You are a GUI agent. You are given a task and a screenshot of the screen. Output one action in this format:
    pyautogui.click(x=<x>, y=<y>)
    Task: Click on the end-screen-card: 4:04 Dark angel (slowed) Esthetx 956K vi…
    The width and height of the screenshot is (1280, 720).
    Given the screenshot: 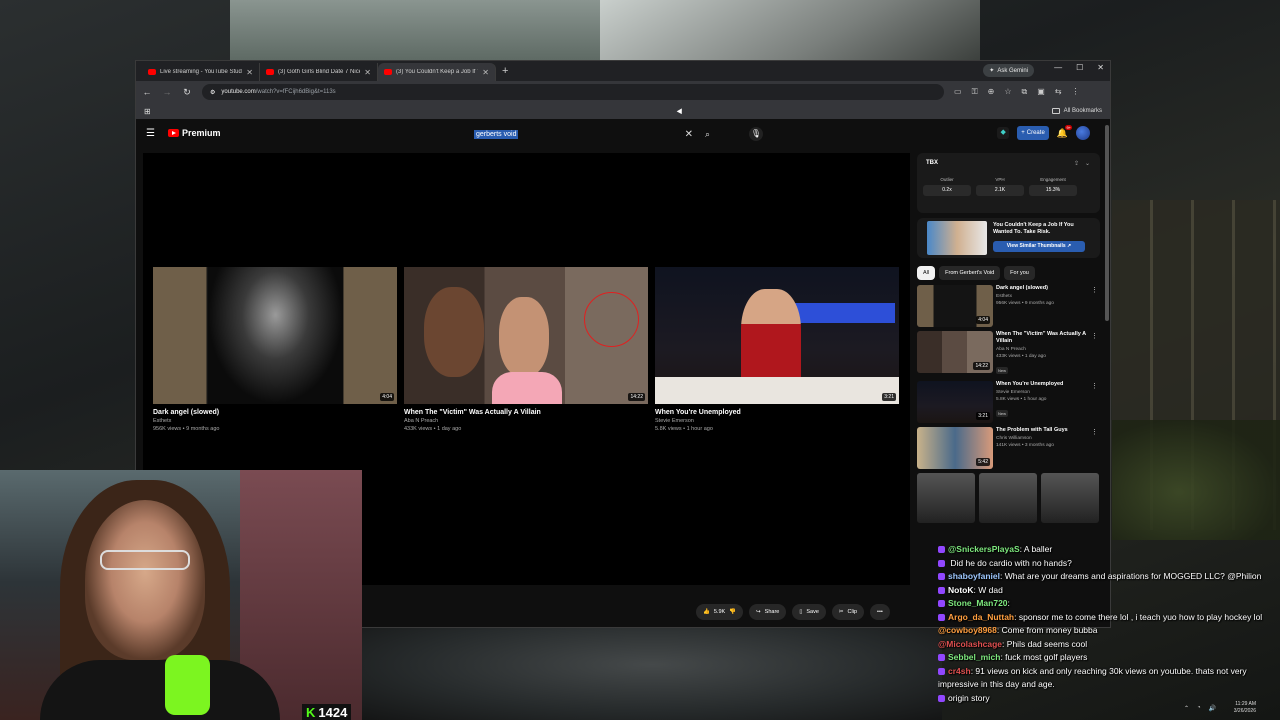 What is the action you would take?
    pyautogui.click(x=275, y=349)
    